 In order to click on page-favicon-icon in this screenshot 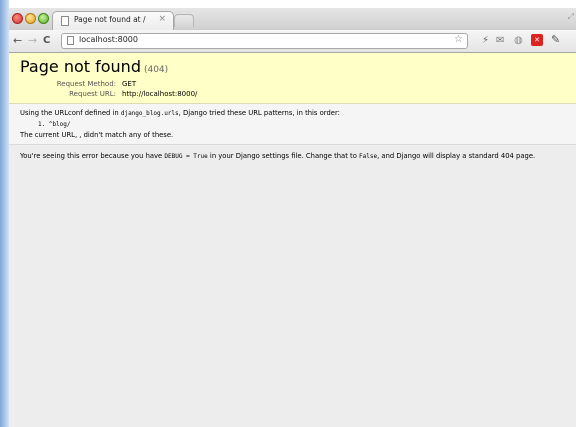, I will do `click(65, 21)`.